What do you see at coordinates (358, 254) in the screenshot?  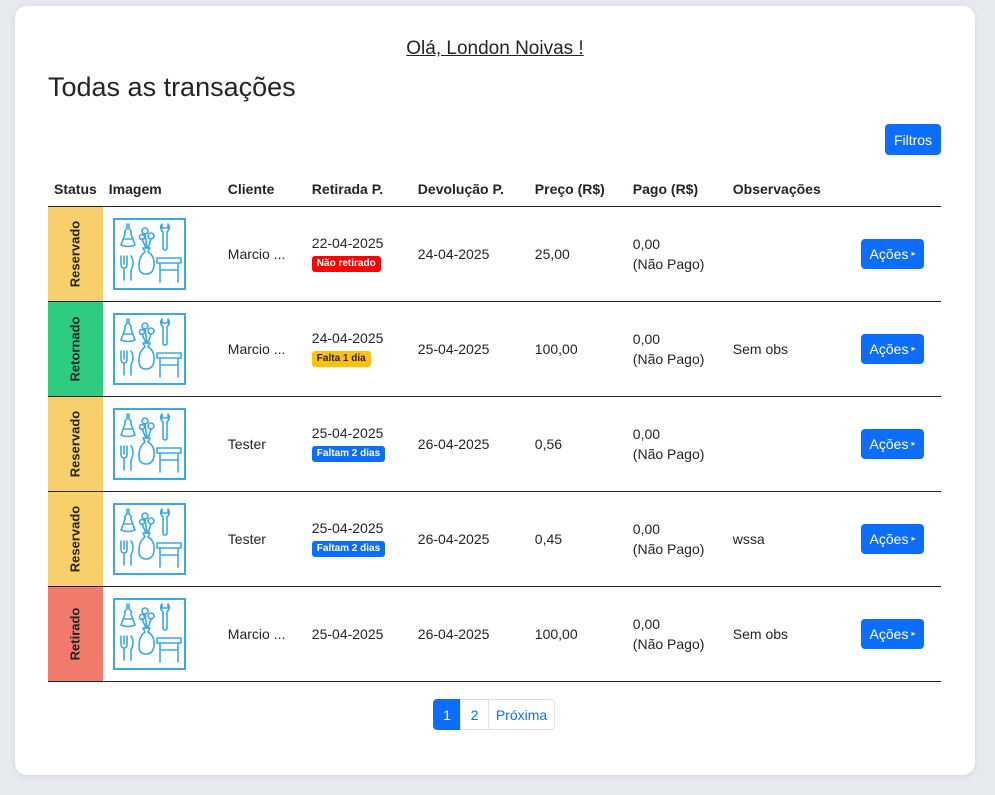 I see `pickup-cell: 22-04-2025 Não retirado` at bounding box center [358, 254].